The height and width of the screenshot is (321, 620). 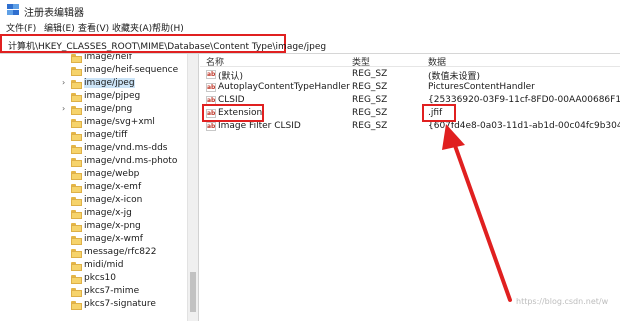 I want to click on annotation-arrow, so click(x=477, y=213).